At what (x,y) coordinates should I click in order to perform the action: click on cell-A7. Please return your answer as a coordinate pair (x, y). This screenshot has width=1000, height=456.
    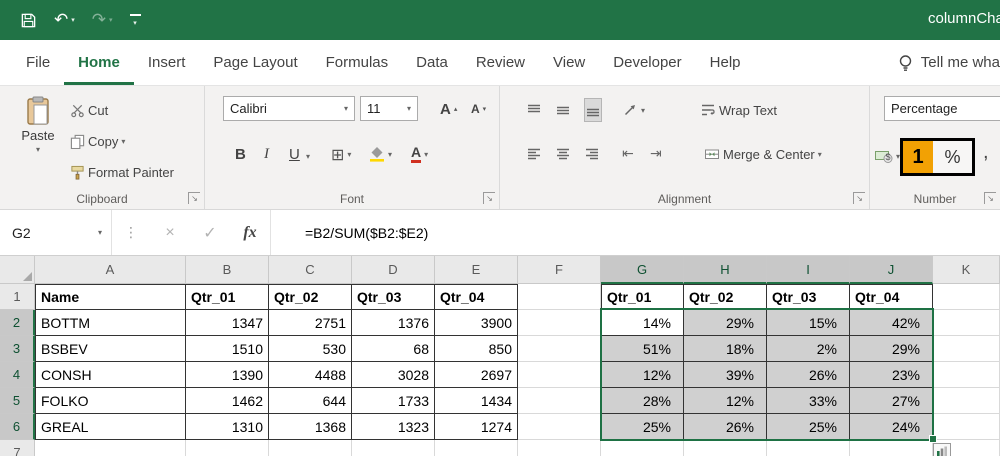
    Looking at the image, I should click on (110, 448).